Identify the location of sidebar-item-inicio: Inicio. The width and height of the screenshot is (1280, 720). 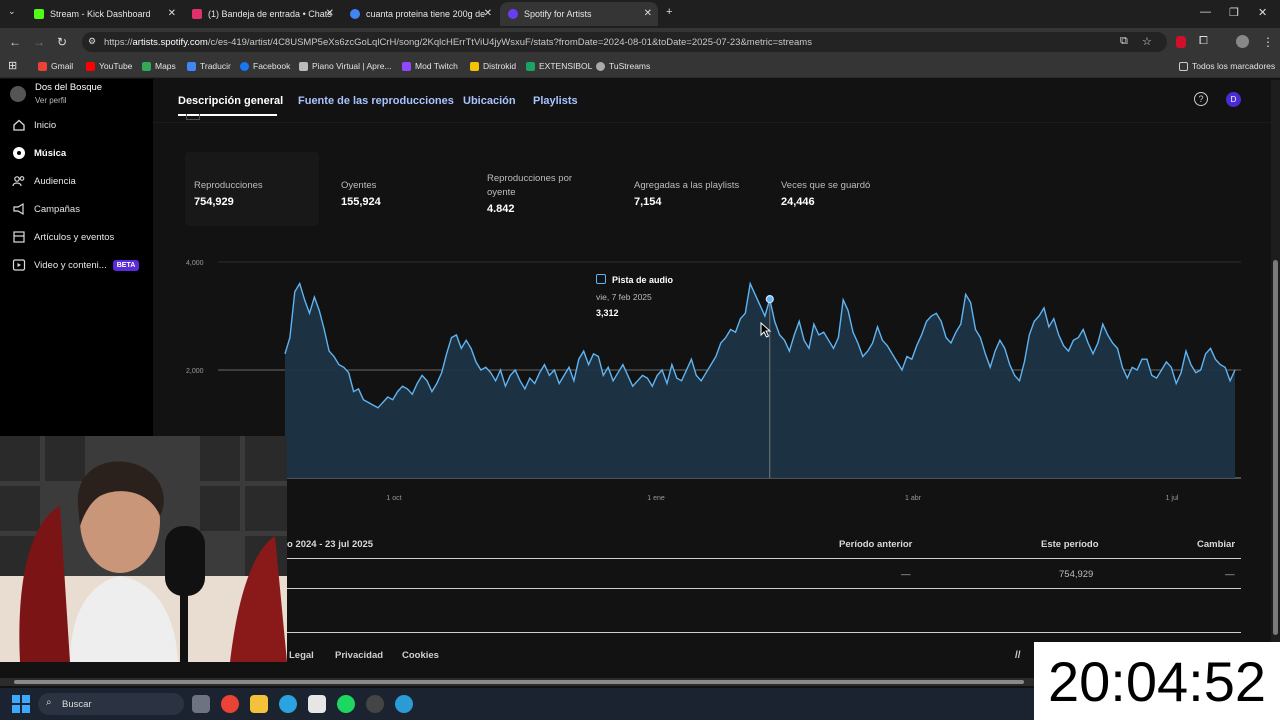
(34, 125).